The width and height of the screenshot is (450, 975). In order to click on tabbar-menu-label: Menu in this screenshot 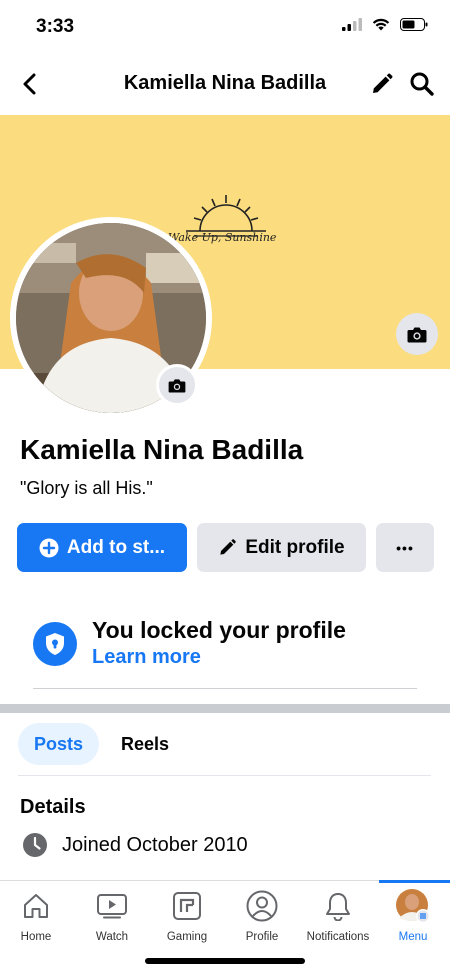, I will do `click(413, 937)`.